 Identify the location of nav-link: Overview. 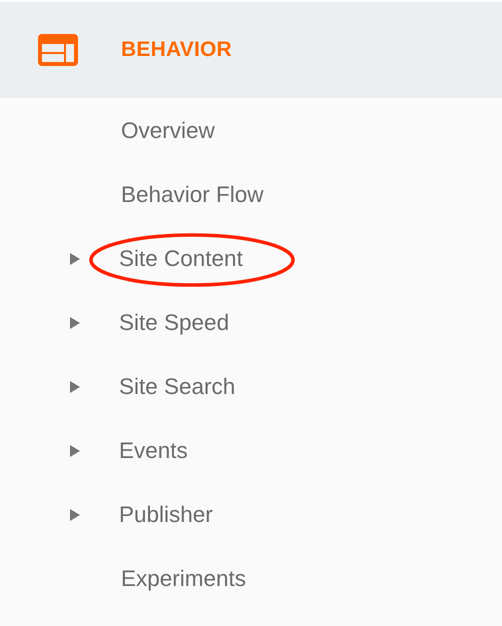
(168, 131).